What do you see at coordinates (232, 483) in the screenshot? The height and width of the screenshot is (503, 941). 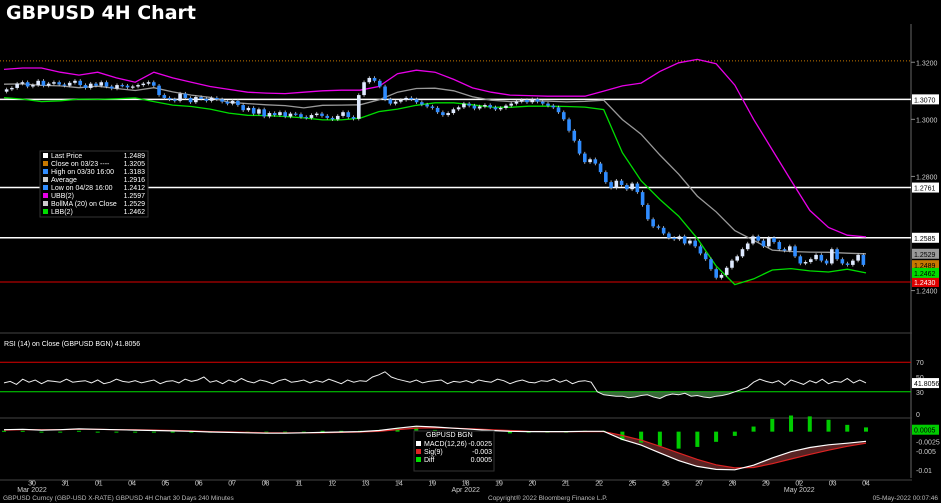 I see `x-tick-label: 07` at bounding box center [232, 483].